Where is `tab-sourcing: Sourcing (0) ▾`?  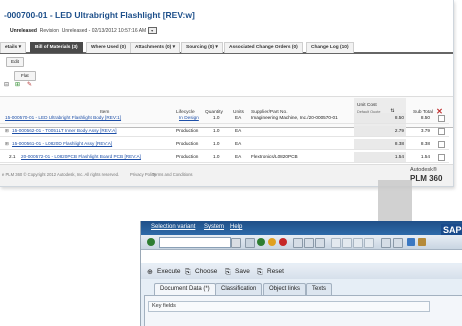 tab-sourcing: Sourcing (0) ▾ is located at coordinates (202, 47).